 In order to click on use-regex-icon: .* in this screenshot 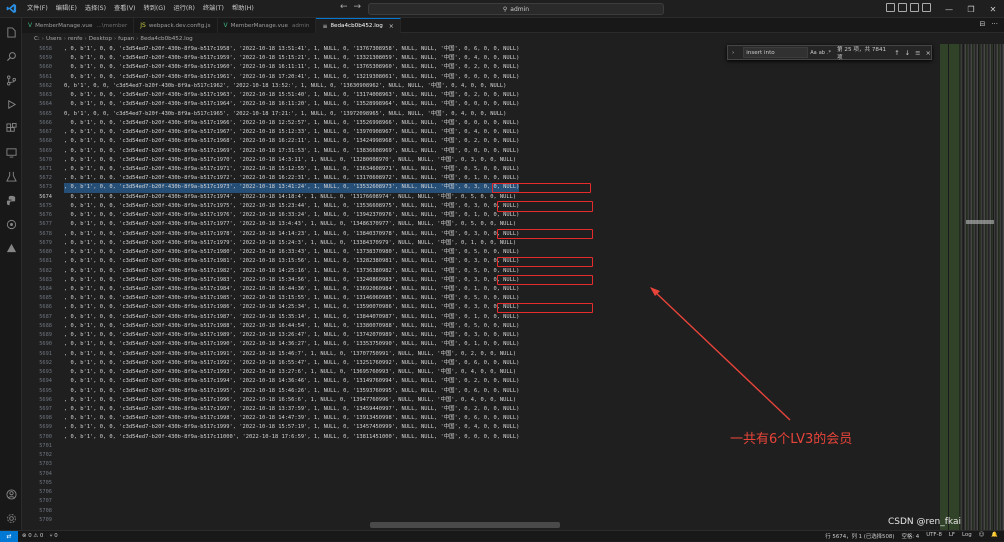, I will do `click(829, 53)`.